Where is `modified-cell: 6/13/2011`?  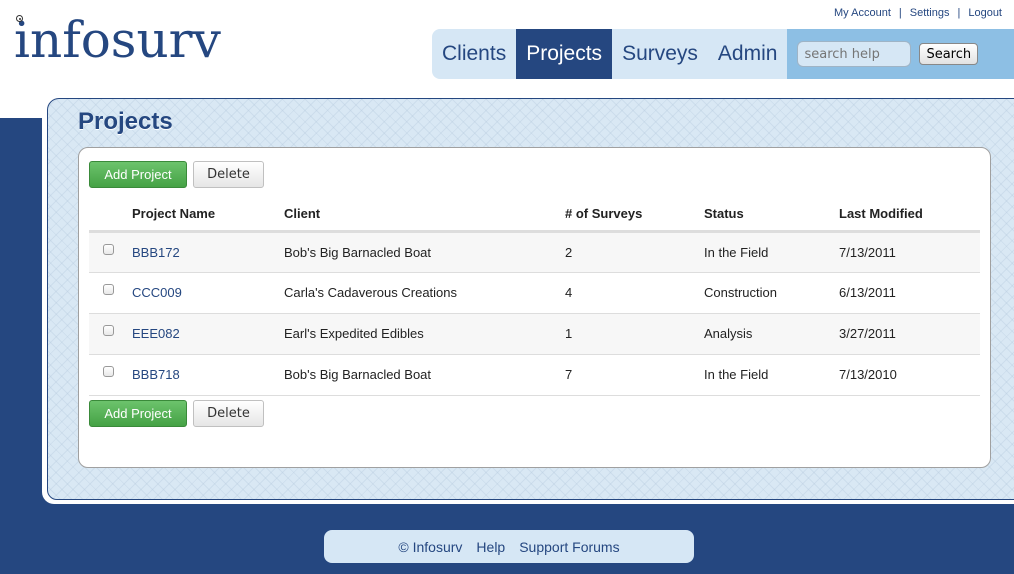
modified-cell: 6/13/2011 is located at coordinates (909, 293).